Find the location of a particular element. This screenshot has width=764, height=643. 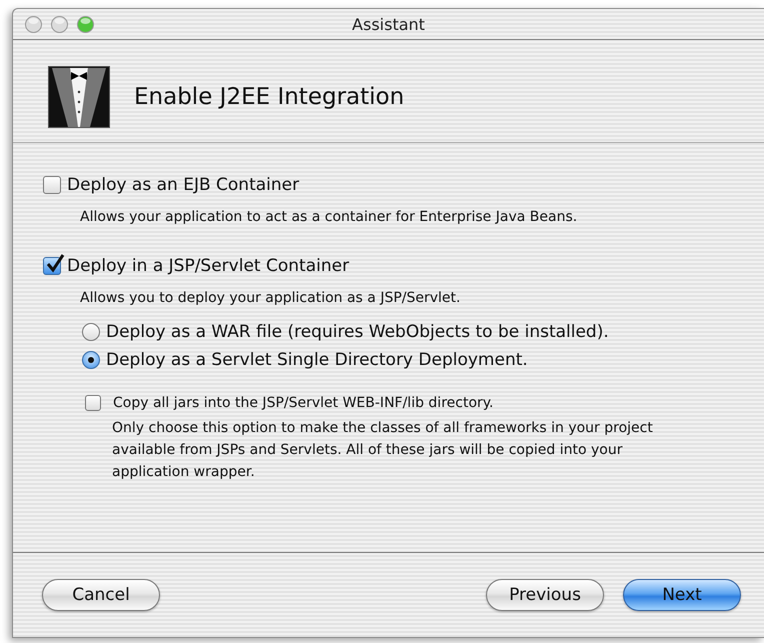

dialog-button: Previous is located at coordinates (545, 595).